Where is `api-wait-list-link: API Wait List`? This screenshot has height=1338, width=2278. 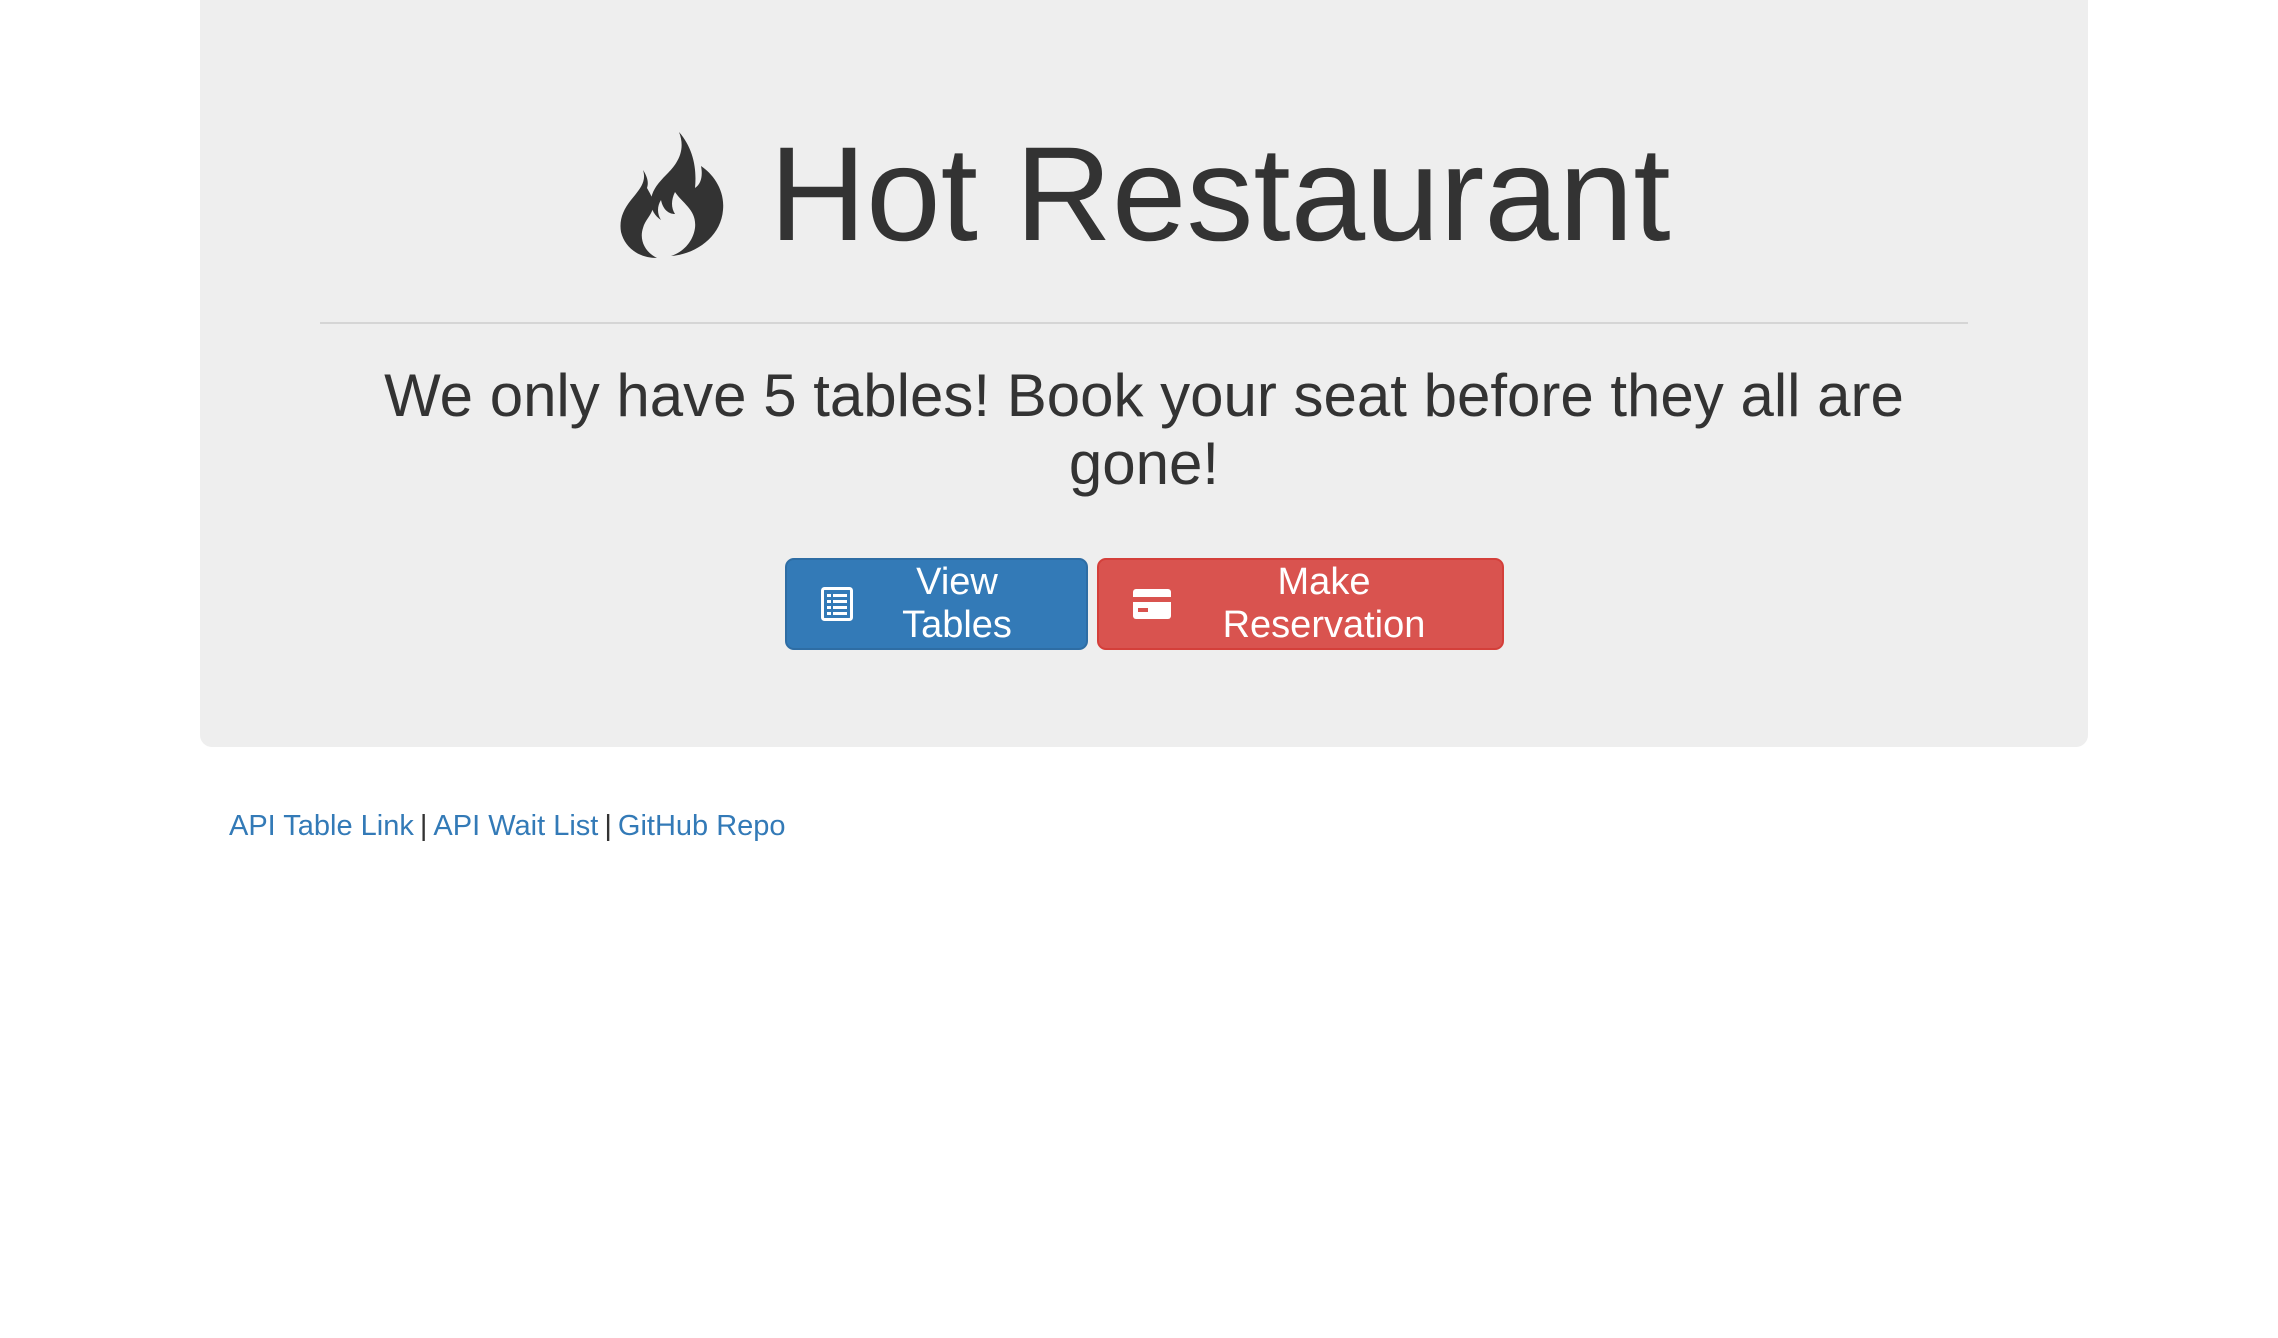
api-wait-list-link: API Wait List is located at coordinates (515, 826).